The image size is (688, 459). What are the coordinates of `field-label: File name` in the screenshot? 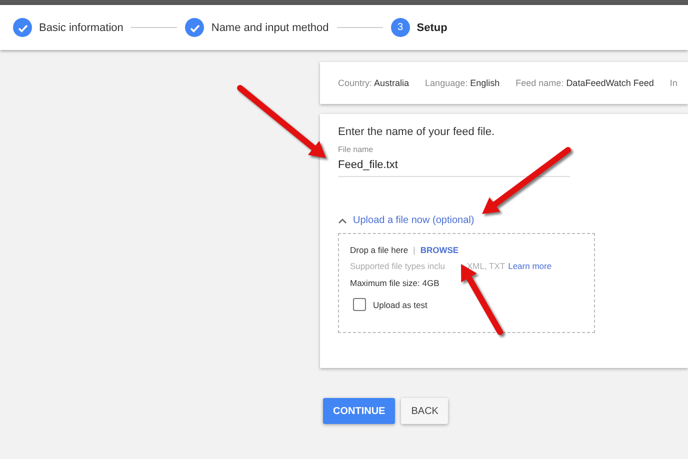 It's located at (356, 149).